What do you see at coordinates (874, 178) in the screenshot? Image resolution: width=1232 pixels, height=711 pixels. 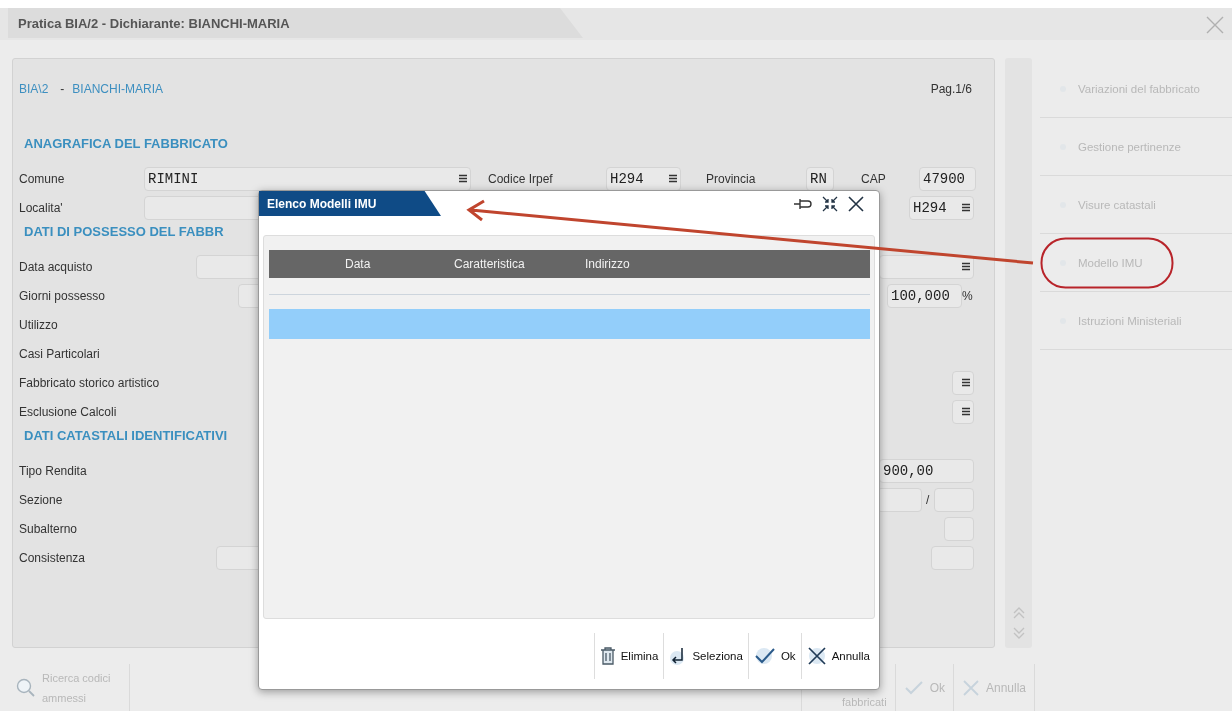 I see `field-label: CAP` at bounding box center [874, 178].